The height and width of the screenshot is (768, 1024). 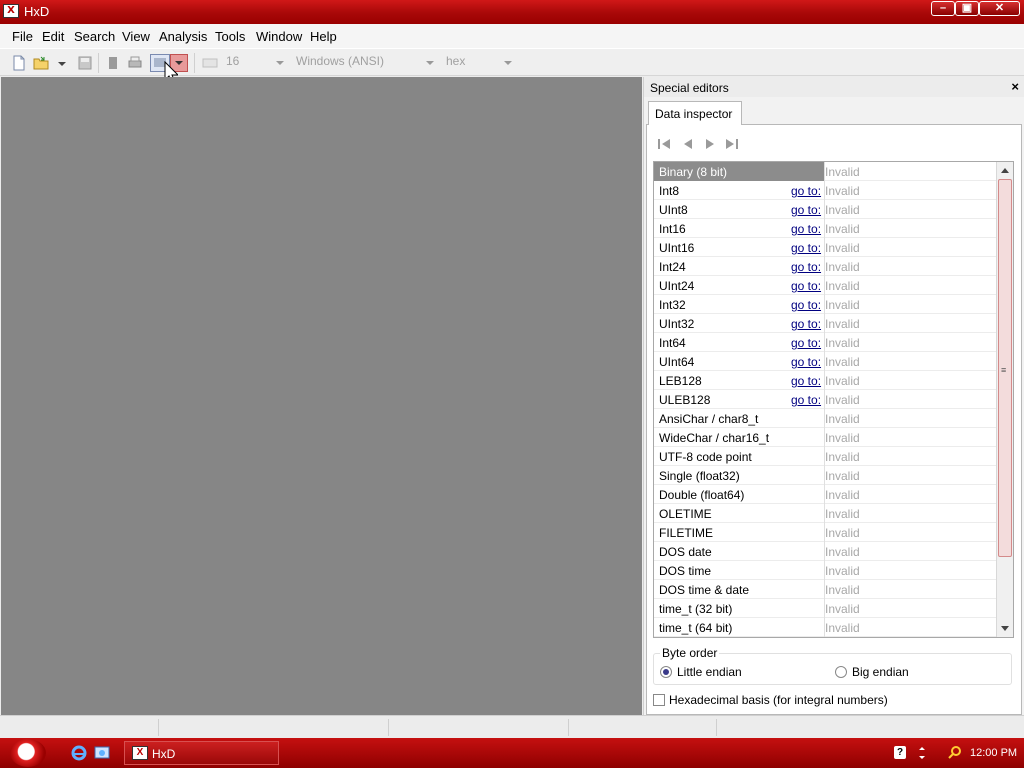 I want to click on inspector-row: FILETIME Invalid, so click(x=825, y=532).